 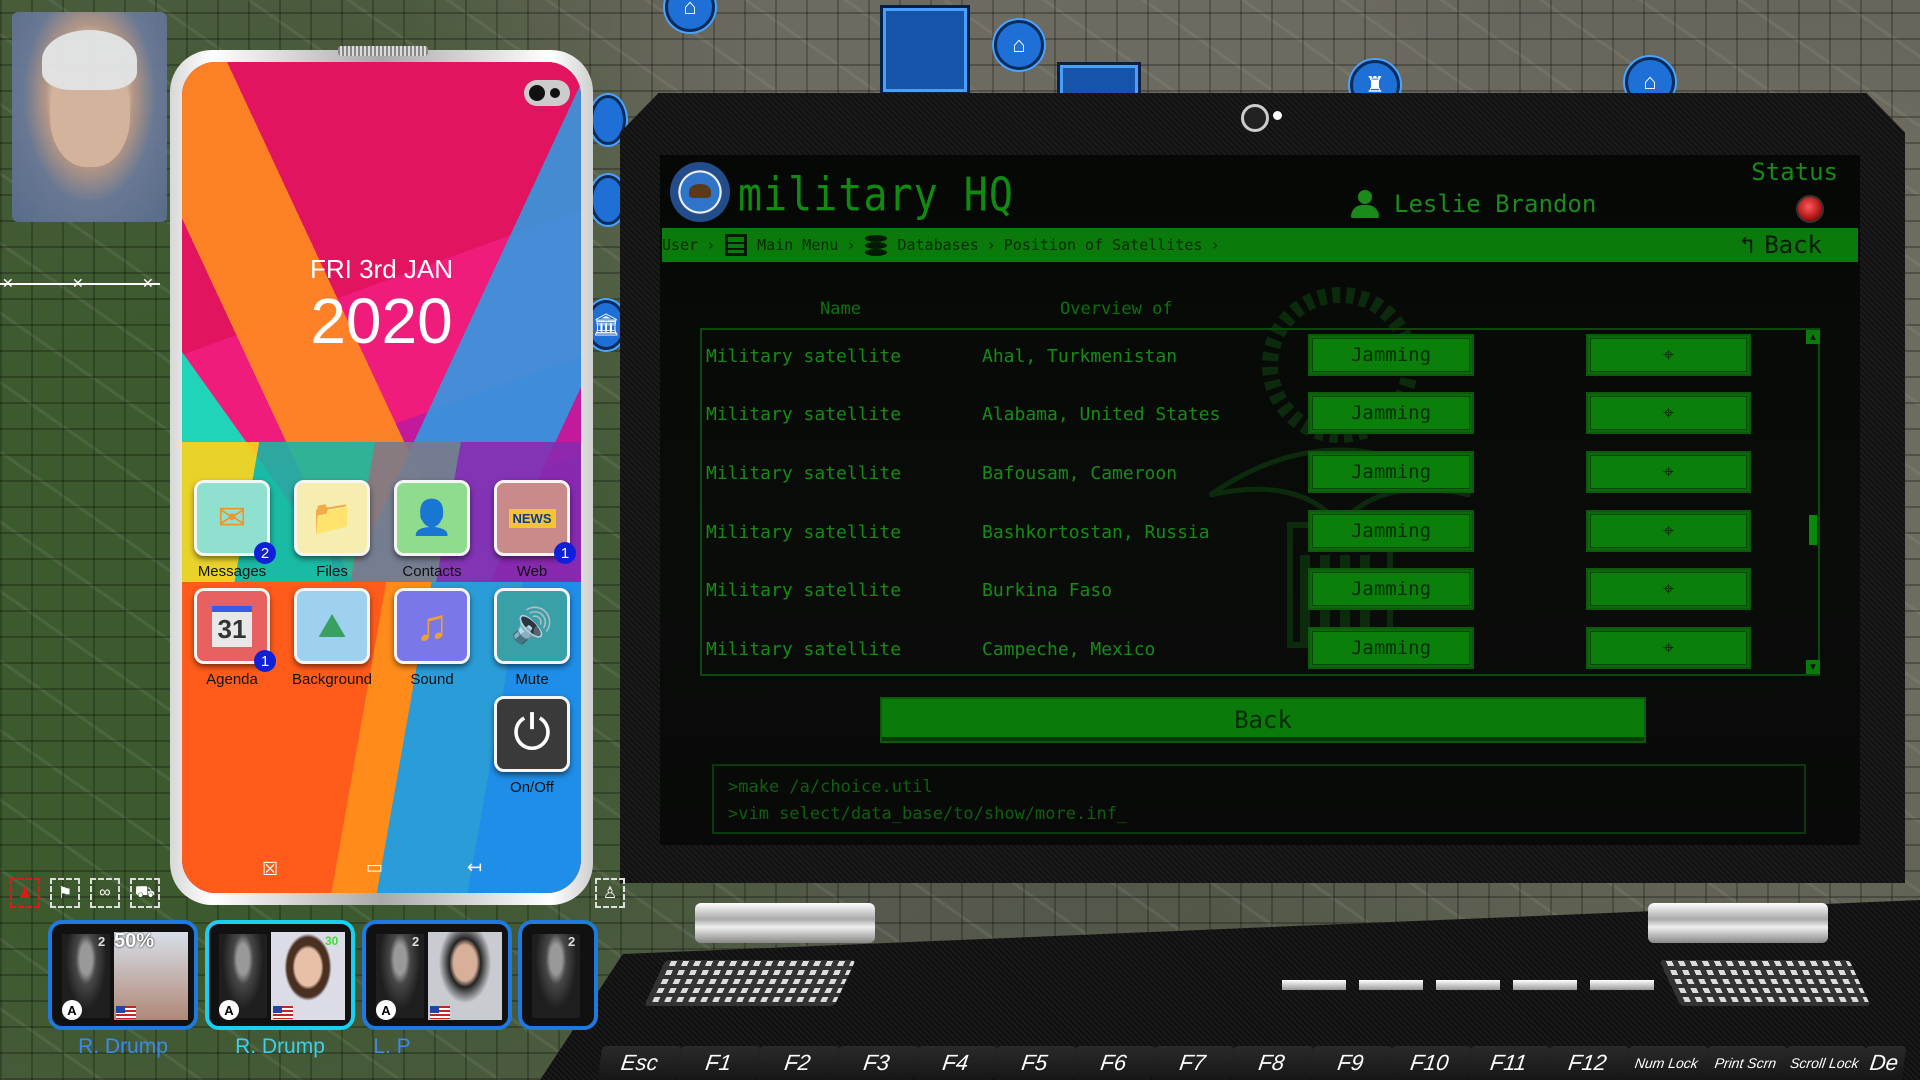 I want to click on key-f9: F9, so click(x=1350, y=1063).